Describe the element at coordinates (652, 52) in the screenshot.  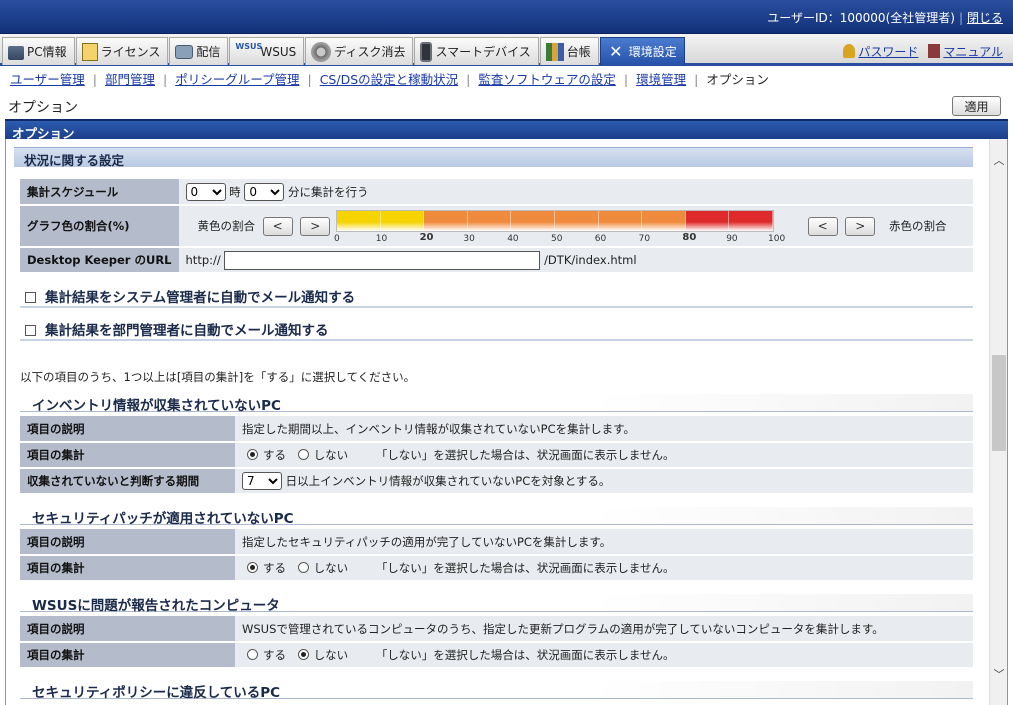
I see `tab-label: 環境設定` at that location.